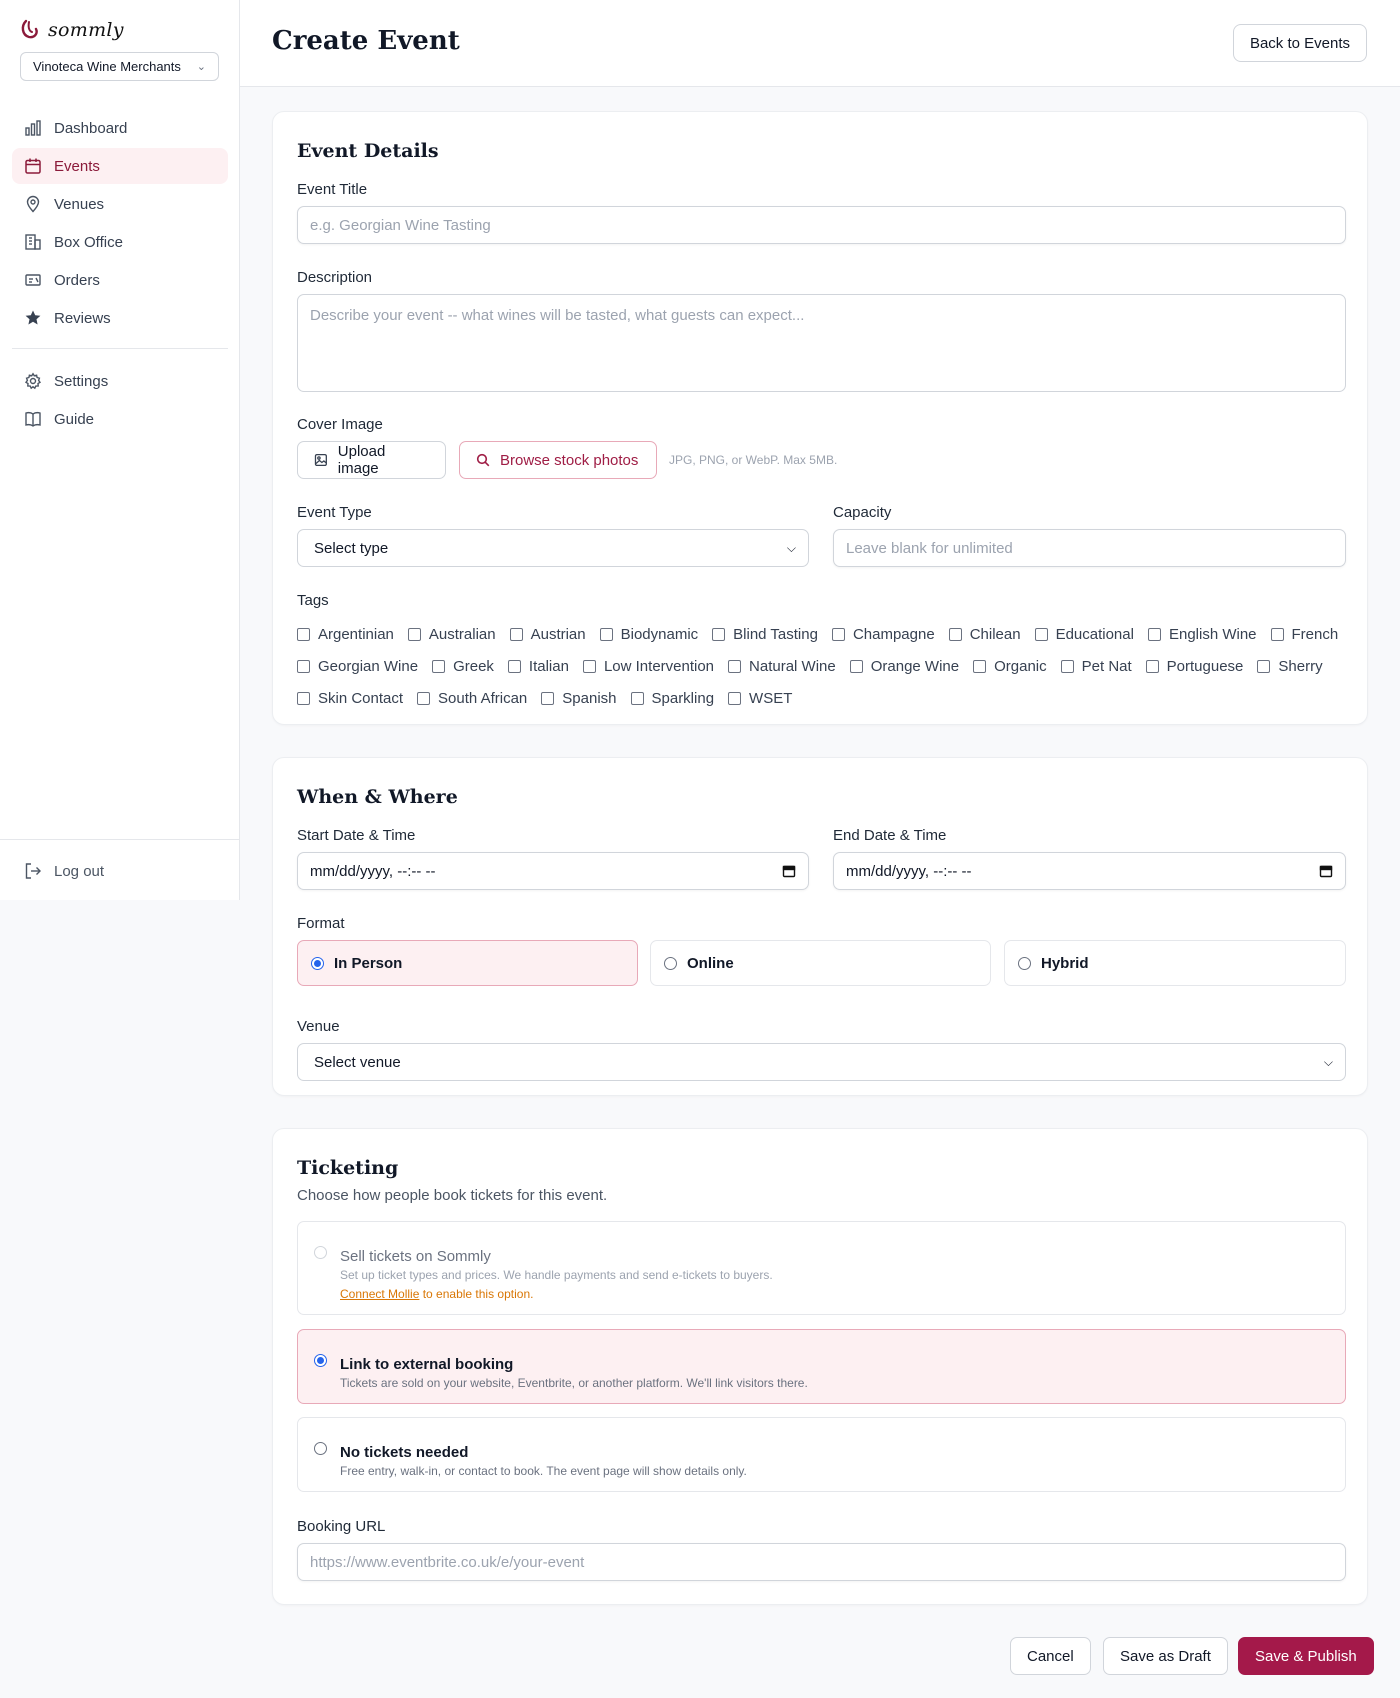  Describe the element at coordinates (765, 634) in the screenshot. I see `tag-checkbox-item: Blind Tasting` at that location.